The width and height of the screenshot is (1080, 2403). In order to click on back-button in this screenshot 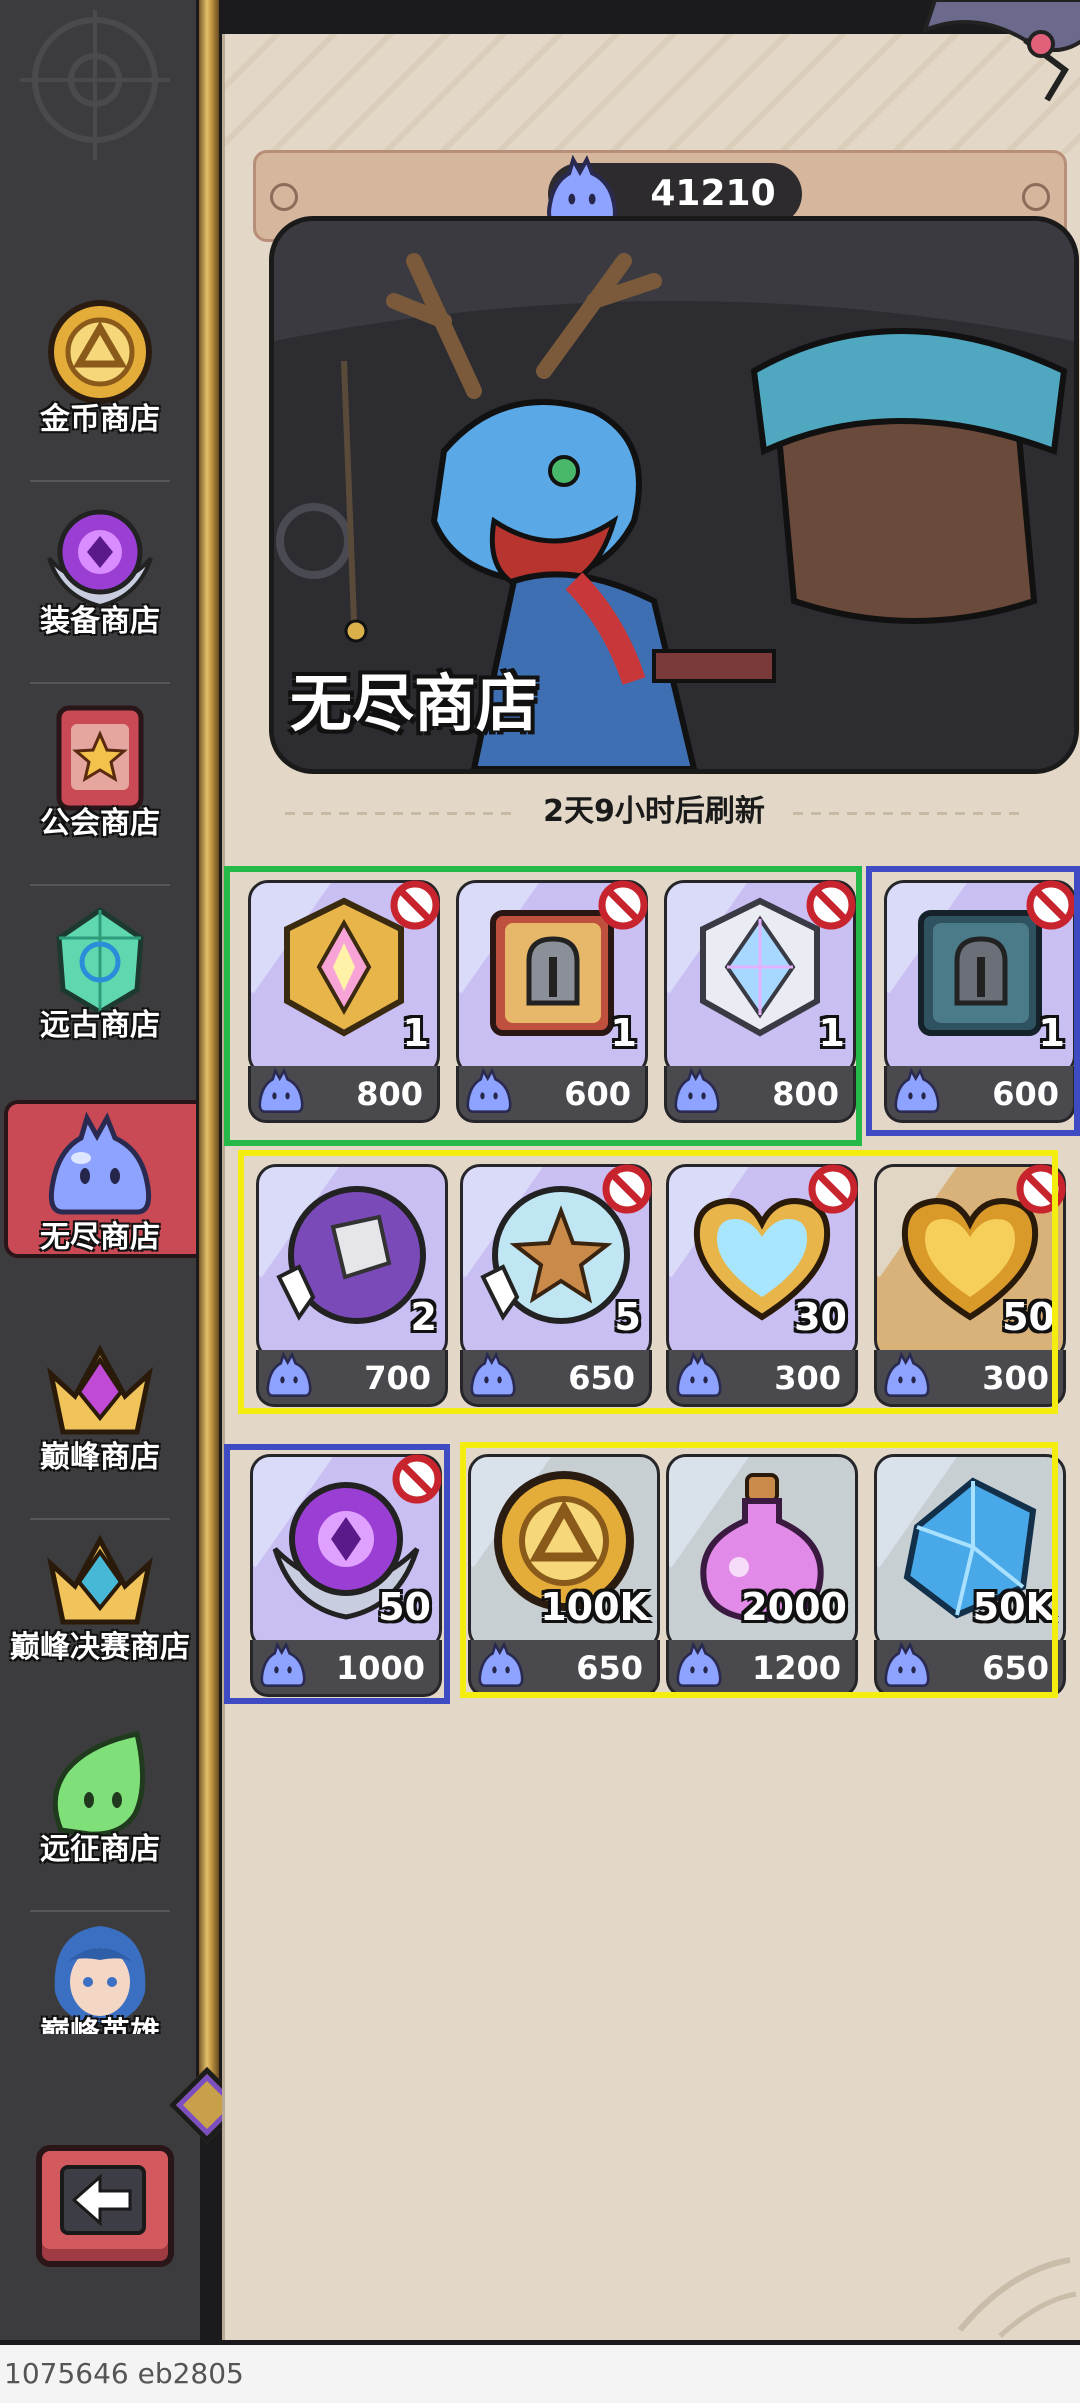, I will do `click(105, 2206)`.